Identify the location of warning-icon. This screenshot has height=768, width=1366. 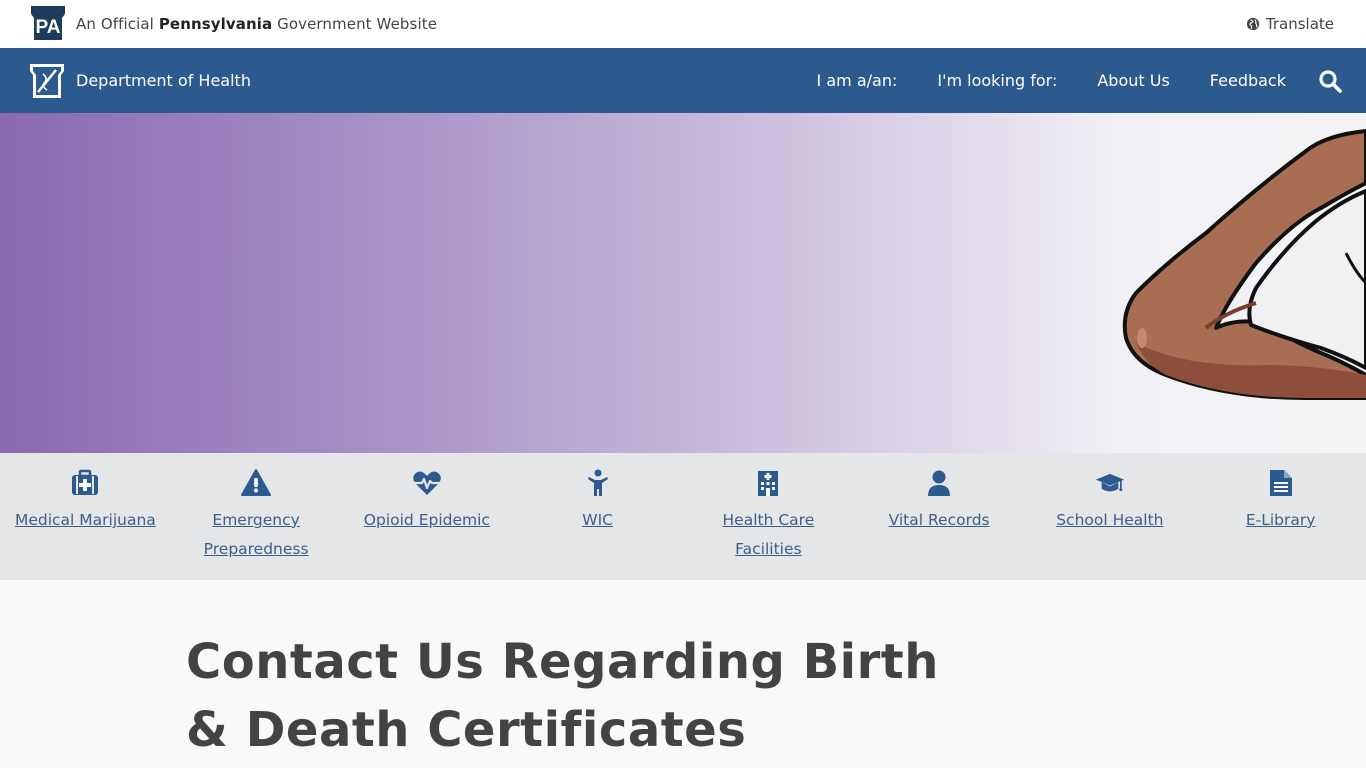
(256, 483).